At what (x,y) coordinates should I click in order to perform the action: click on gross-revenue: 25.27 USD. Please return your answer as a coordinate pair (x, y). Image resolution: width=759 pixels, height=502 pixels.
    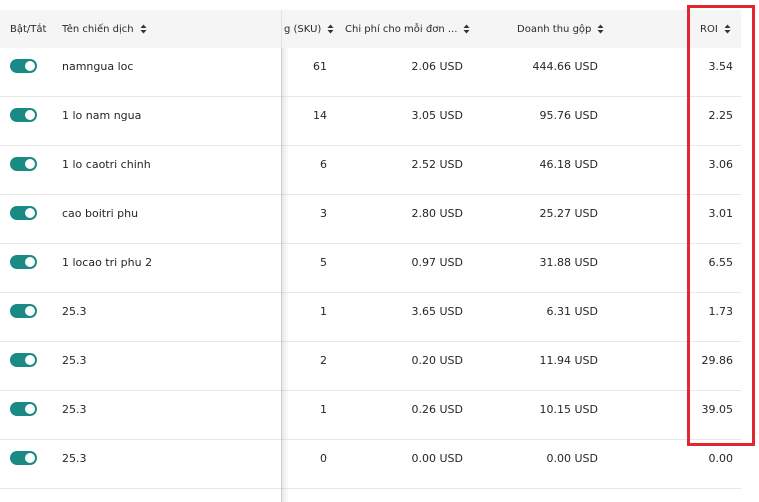
    Looking at the image, I should click on (569, 213).